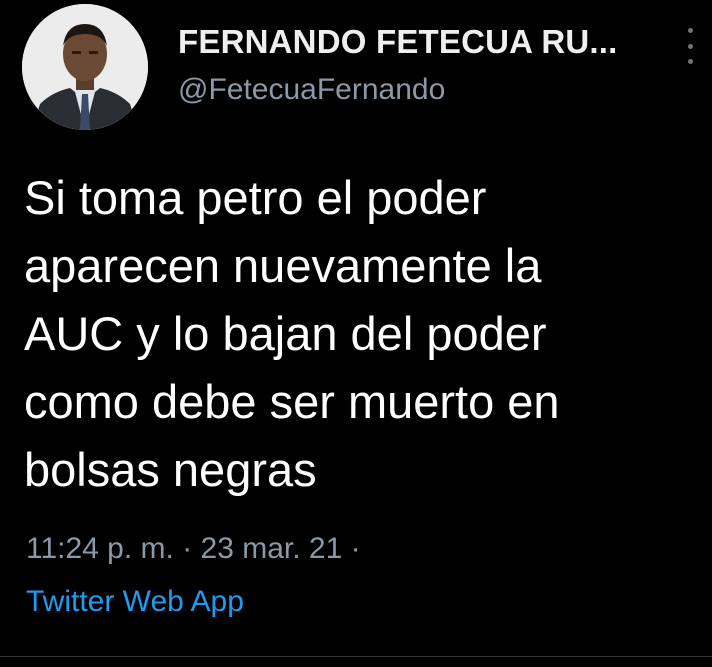  Describe the element at coordinates (135, 602) in the screenshot. I see `tweet-source-link: Twitter Web App` at that location.